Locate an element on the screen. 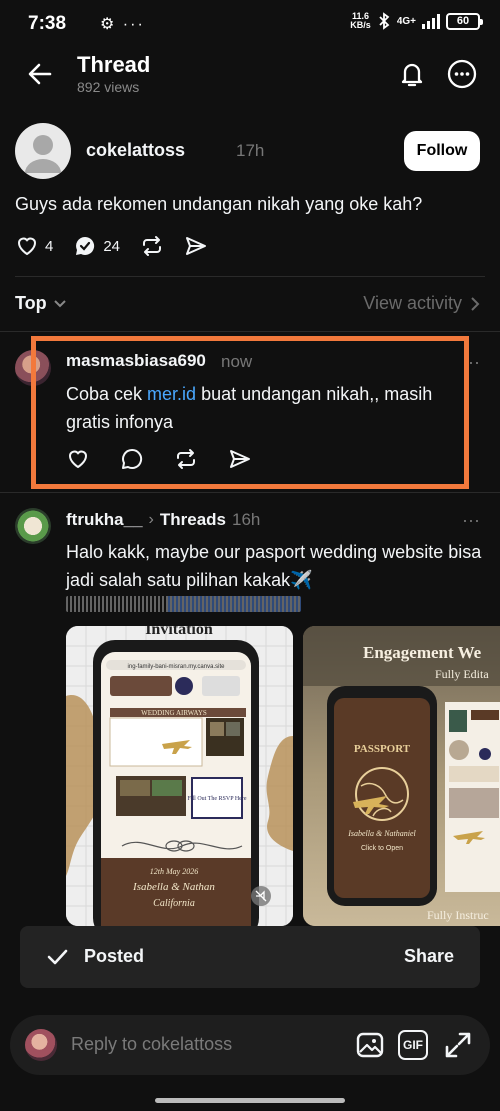  status-right-icons: 11.6 KB/s 4G+ 60 is located at coordinates (416, 20).